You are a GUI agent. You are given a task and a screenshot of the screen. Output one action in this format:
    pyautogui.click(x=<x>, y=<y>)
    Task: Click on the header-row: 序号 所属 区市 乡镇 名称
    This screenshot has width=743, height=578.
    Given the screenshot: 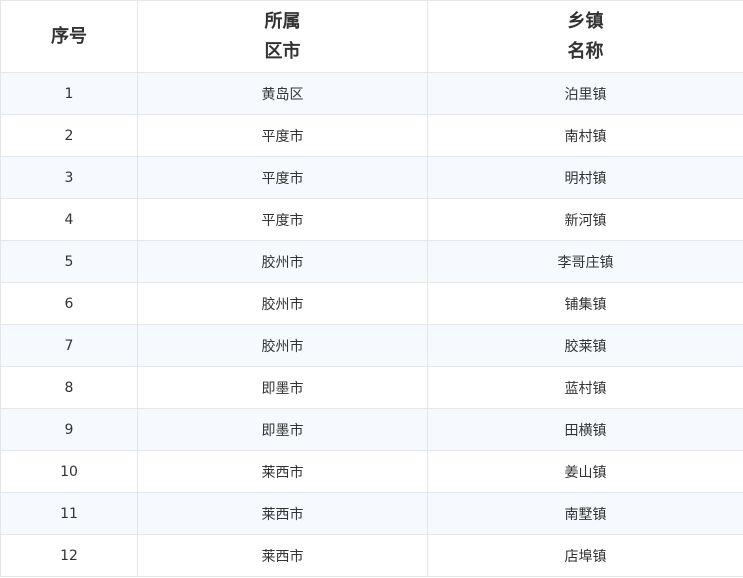 What is the action you would take?
    pyautogui.click(x=371, y=36)
    